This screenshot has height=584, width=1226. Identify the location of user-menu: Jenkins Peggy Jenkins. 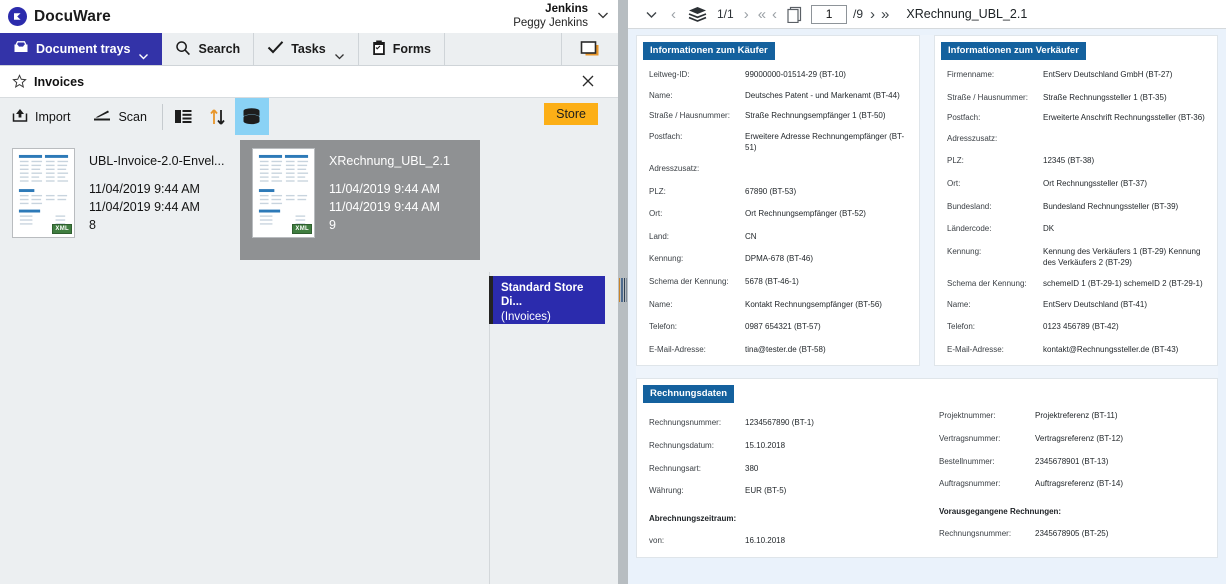
(550, 16).